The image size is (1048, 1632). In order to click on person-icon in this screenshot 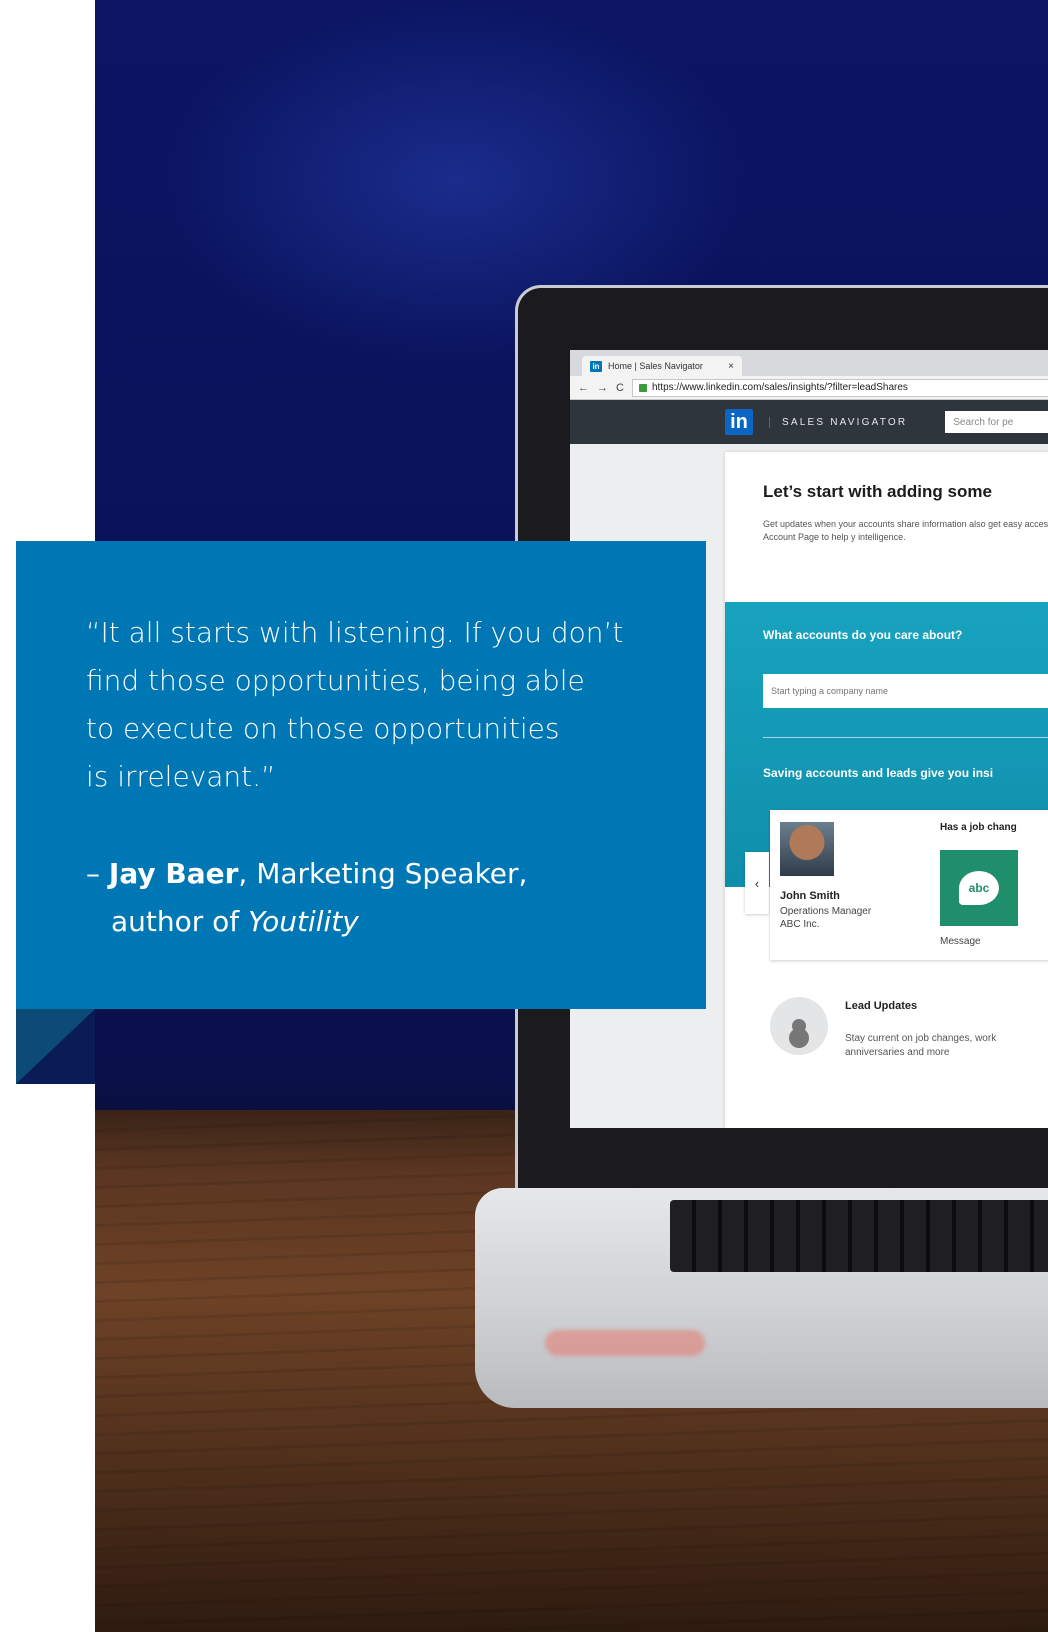, I will do `click(799, 1026)`.